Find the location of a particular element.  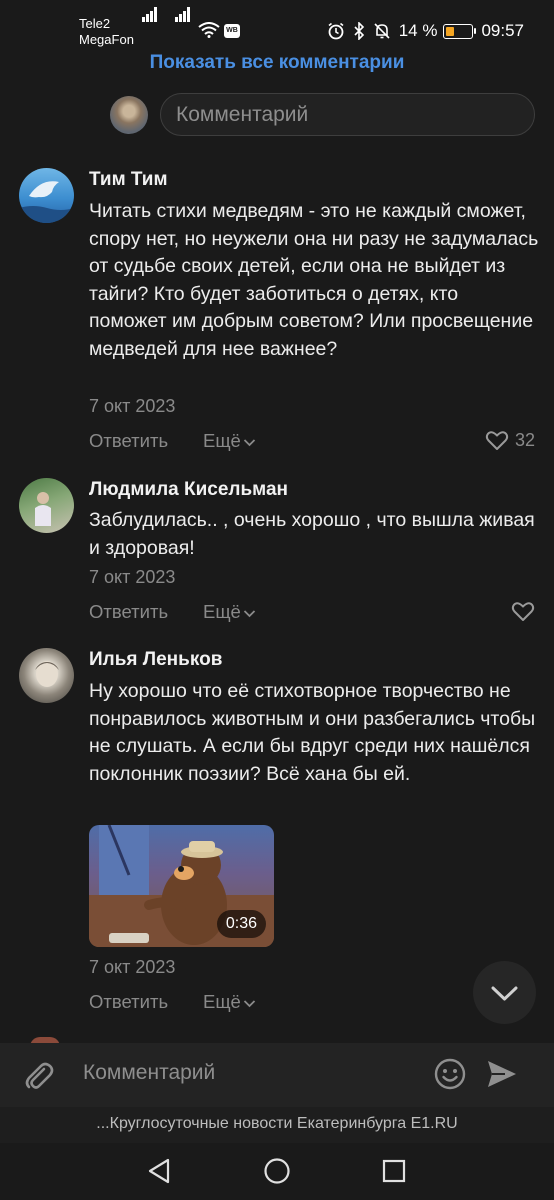

like-button is located at coordinates (523, 611).